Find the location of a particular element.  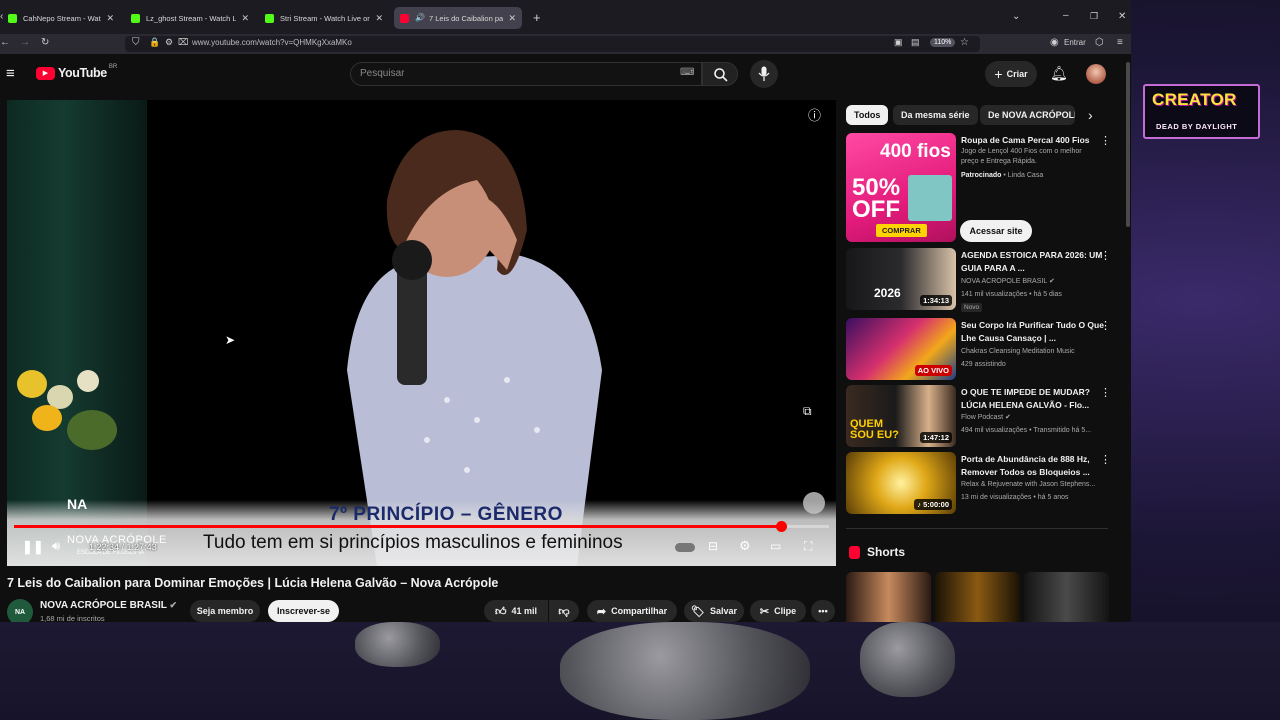

tab-4-active: 🔊 7 Leis do Caibalion para Do ✕ is located at coordinates (458, 18).